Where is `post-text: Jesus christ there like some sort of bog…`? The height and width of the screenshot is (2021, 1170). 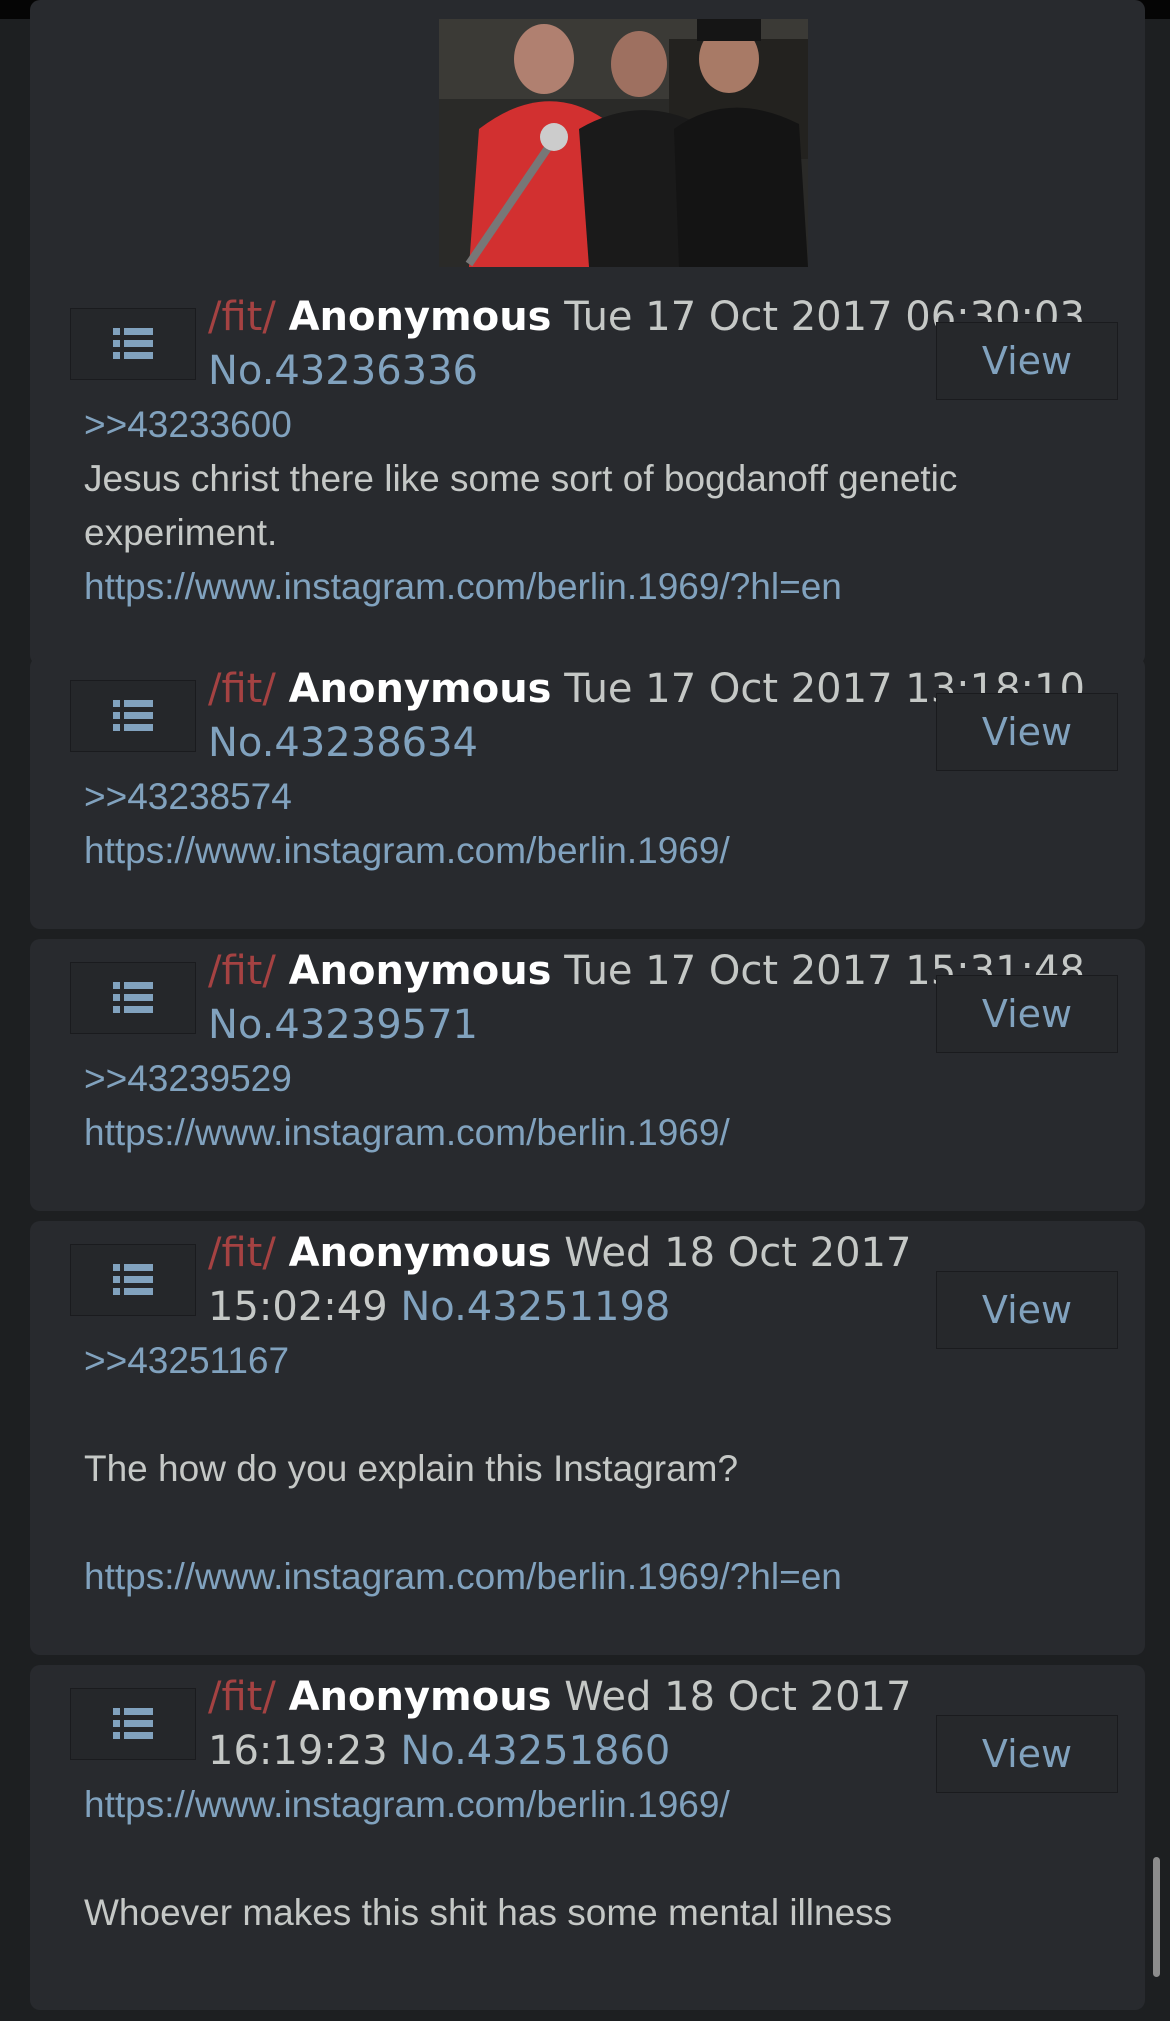 post-text: Jesus christ there like some sort of bog… is located at coordinates (521, 478).